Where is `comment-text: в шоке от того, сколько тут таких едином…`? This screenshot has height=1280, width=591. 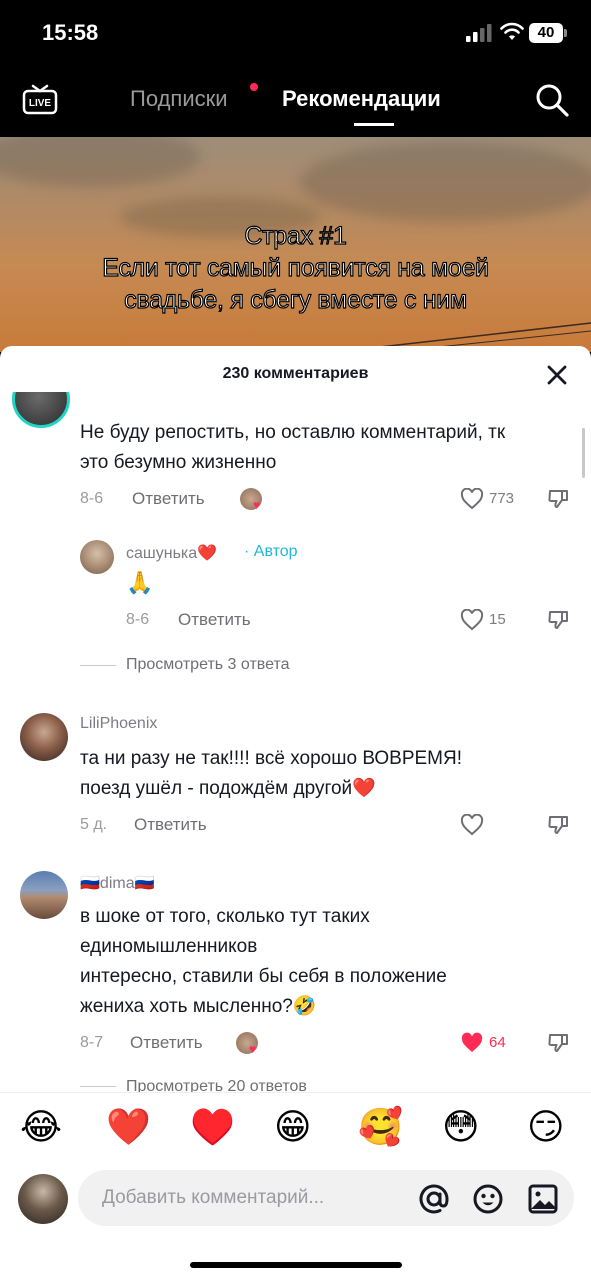 comment-text: в шоке от того, сколько тут таких едином… is located at coordinates (263, 962).